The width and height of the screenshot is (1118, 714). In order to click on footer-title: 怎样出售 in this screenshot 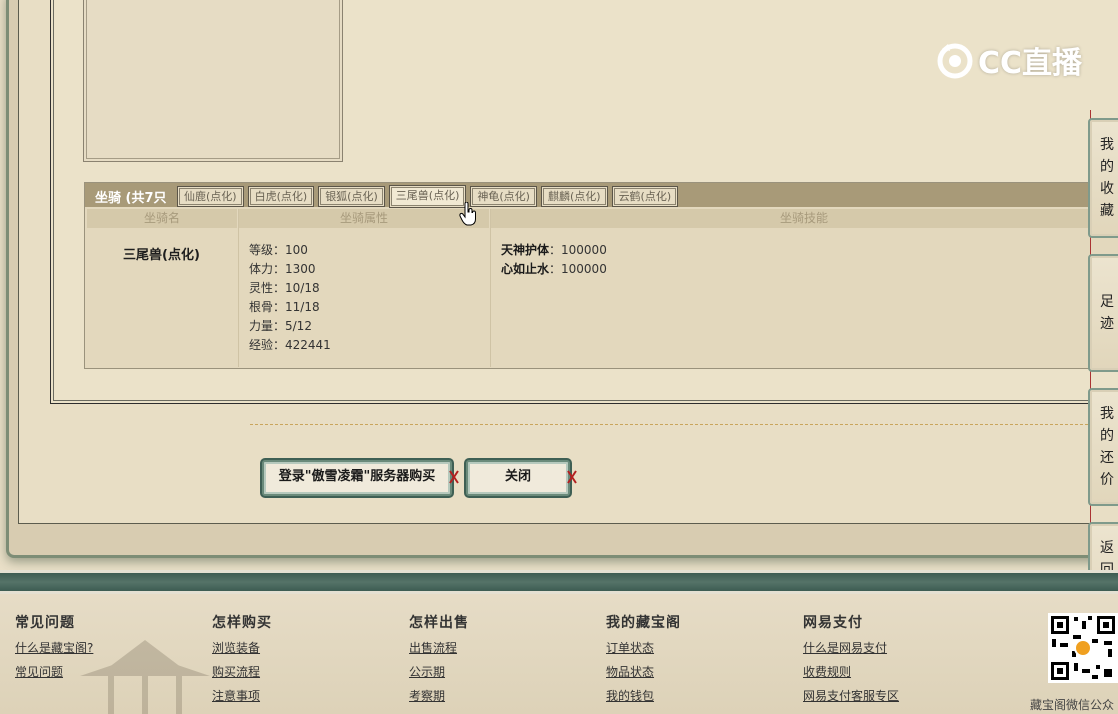, I will do `click(439, 623)`.